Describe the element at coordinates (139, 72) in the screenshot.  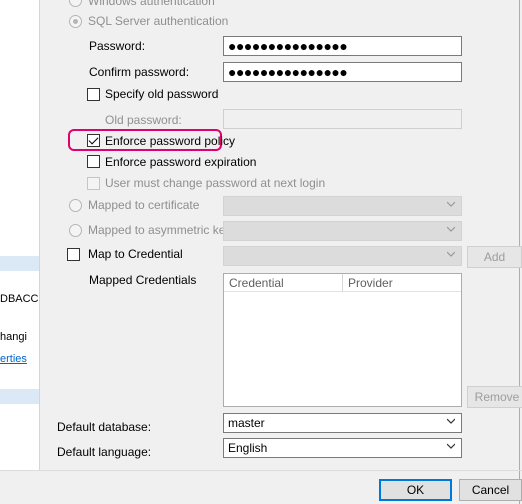
I see `confirm-password-label: Confirm password:` at that location.